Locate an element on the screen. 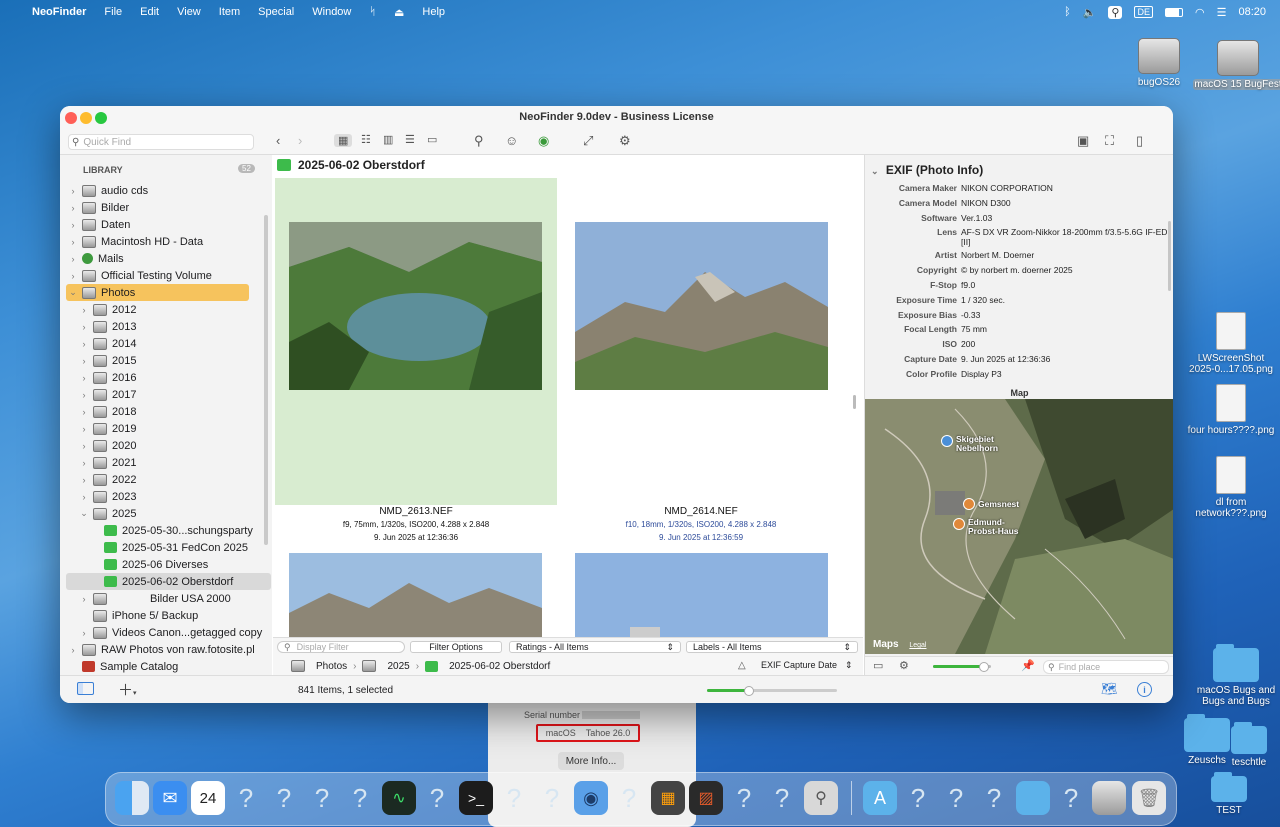 This screenshot has height=827, width=1280. menu-item: Item is located at coordinates (229, 12).